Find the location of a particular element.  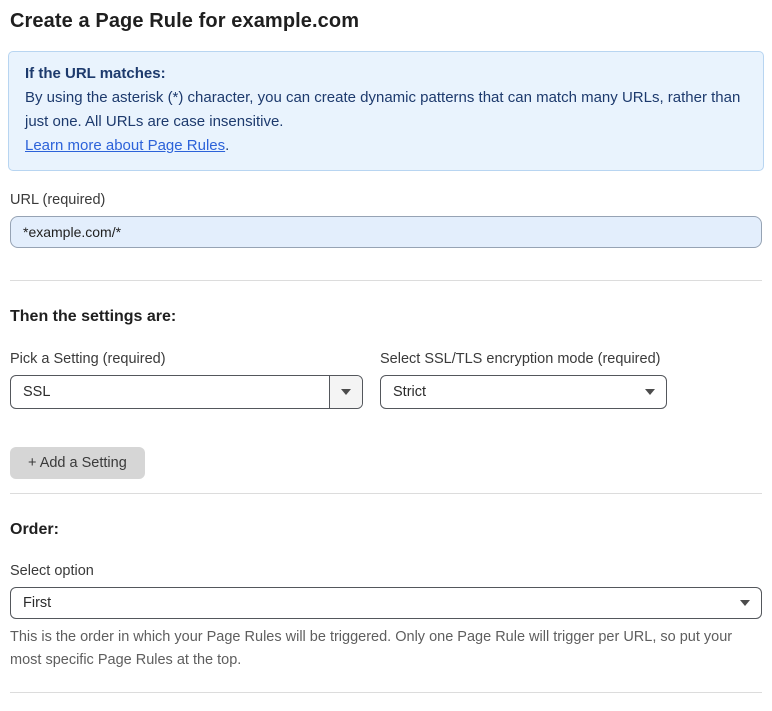

page-title: Create a Page Rule for example.com is located at coordinates (185, 21).